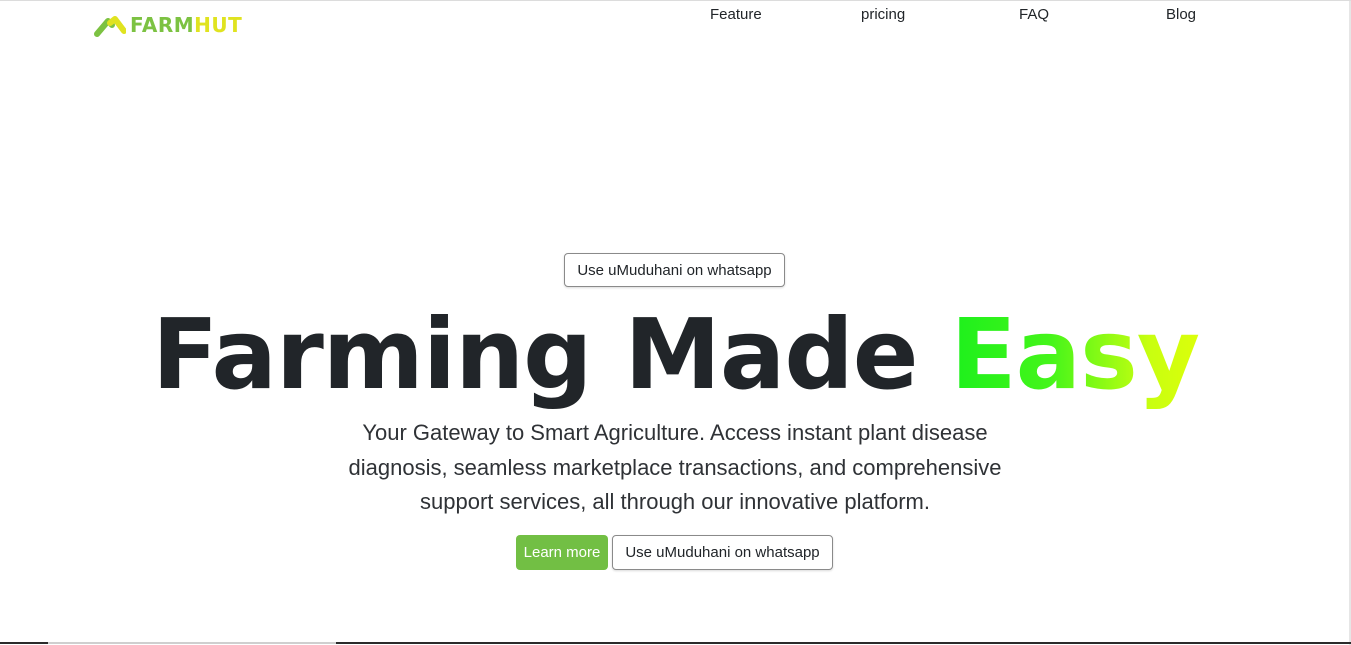 The image size is (1351, 645). Describe the element at coordinates (736, 14) in the screenshot. I see `nav-link-feature: Feature` at that location.